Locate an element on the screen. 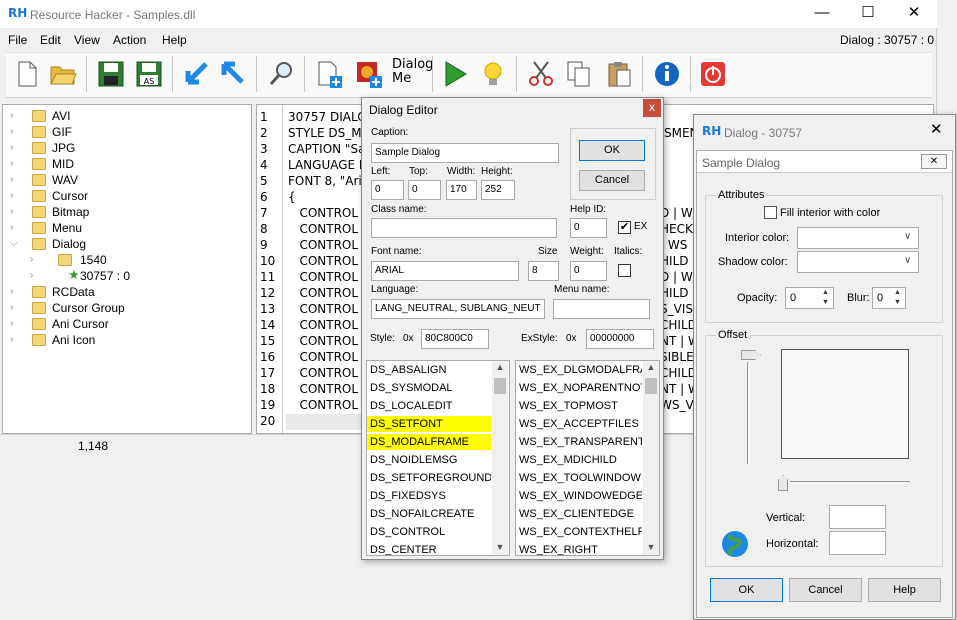 This screenshot has width=957, height=620. horizontal-offset-input is located at coordinates (857, 543).